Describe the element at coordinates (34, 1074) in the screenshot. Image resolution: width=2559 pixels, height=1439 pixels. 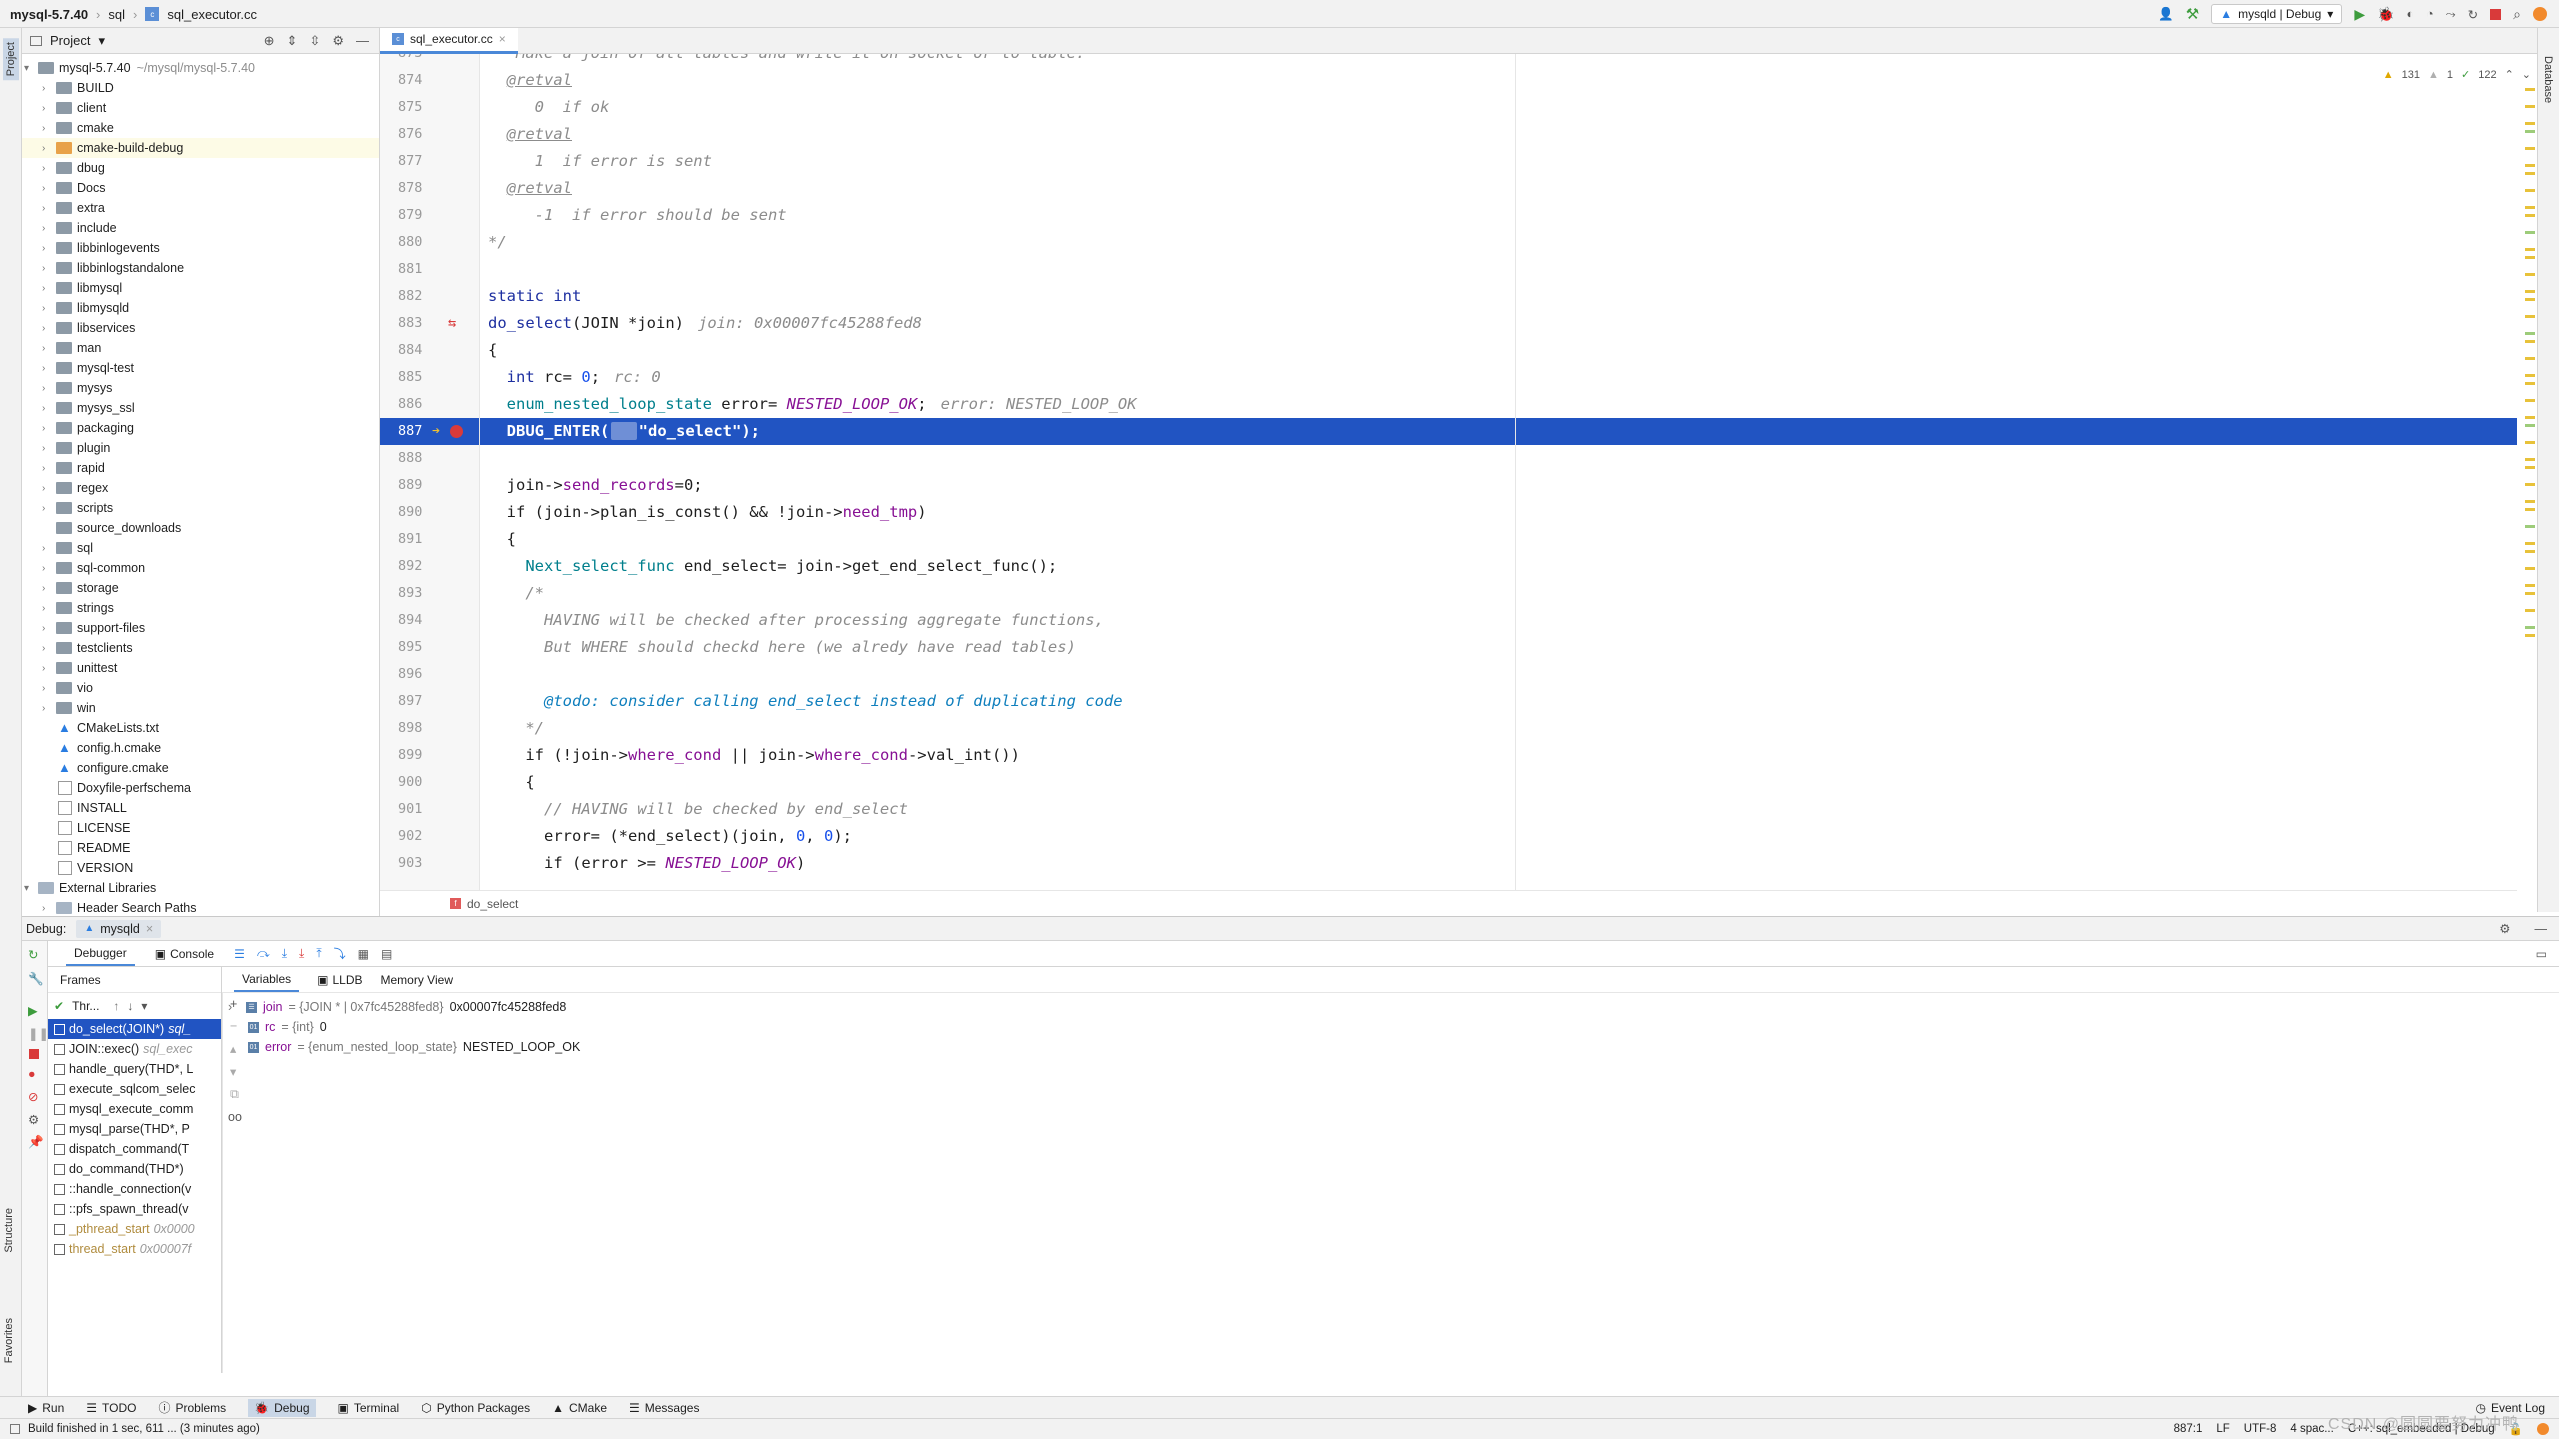
I see `view-breakpoints-icon: ●` at that location.